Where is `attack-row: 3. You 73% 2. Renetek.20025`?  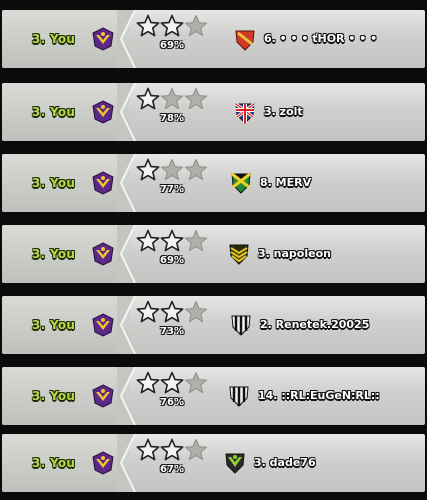 attack-row: 3. You 73% 2. Renetek.20025 is located at coordinates (213, 325).